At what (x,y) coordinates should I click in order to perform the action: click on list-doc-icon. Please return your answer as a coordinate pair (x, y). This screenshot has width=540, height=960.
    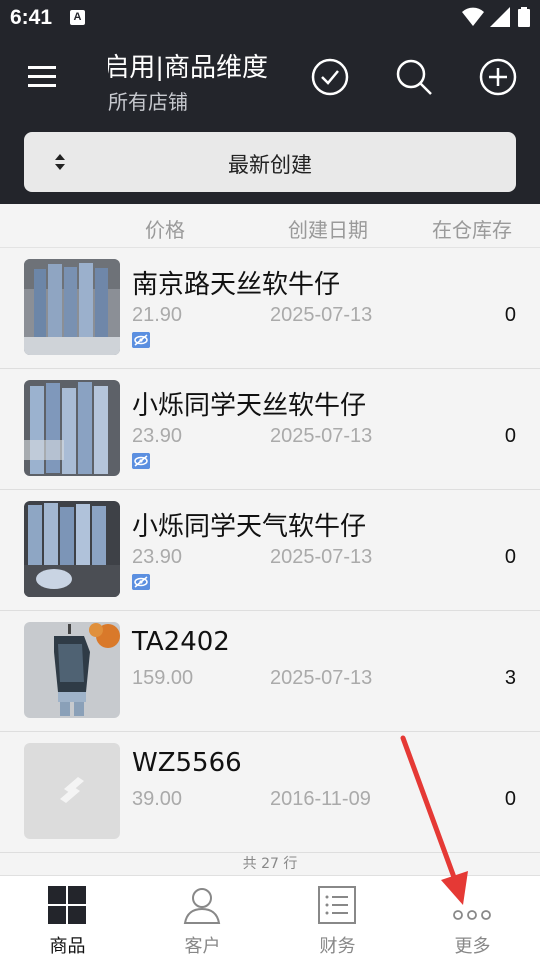
    Looking at the image, I should click on (337, 905).